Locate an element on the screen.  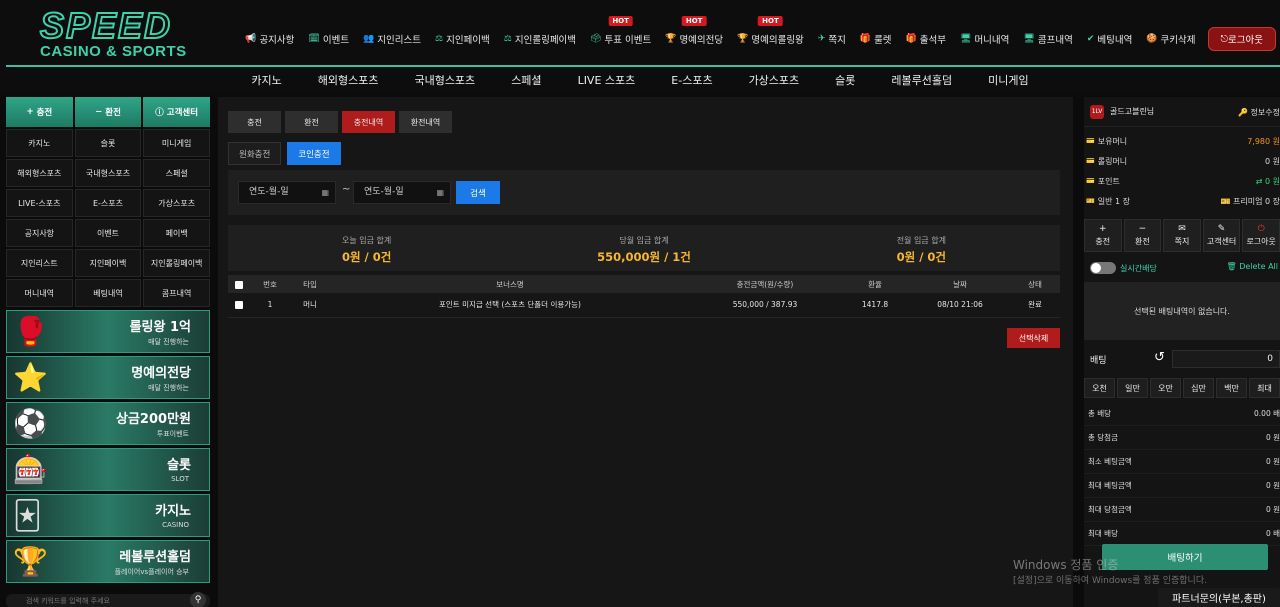
main-nav-item: 미니게임 is located at coordinates (1008, 80).